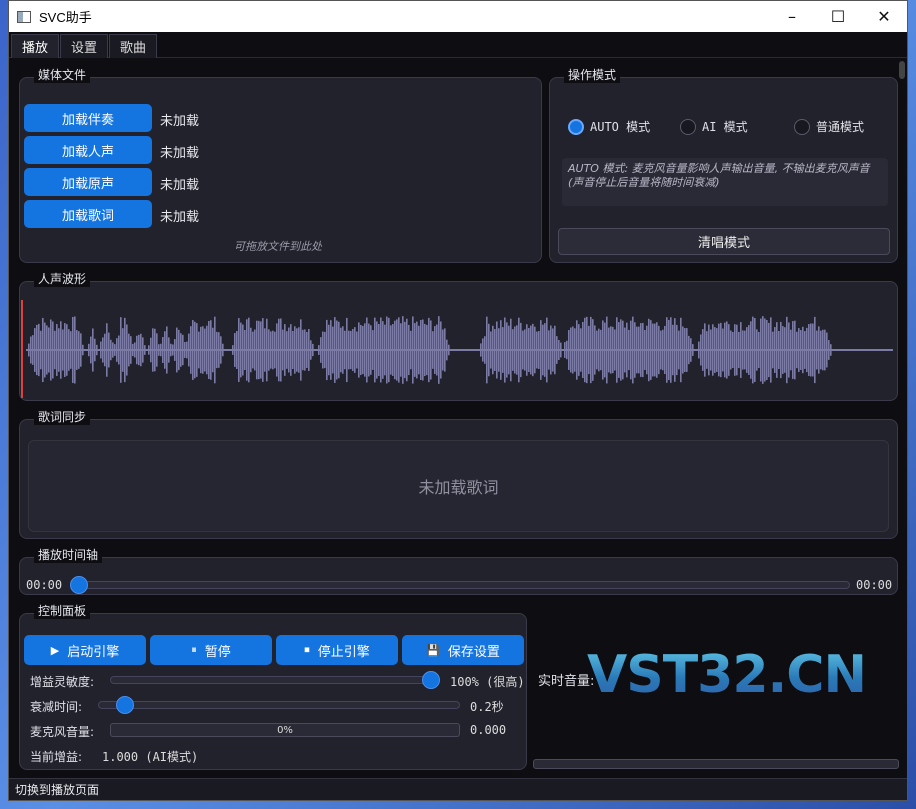  What do you see at coordinates (458, 570) in the screenshot?
I see `timeline-group: 播放时间轴 00:00 00:00` at bounding box center [458, 570].